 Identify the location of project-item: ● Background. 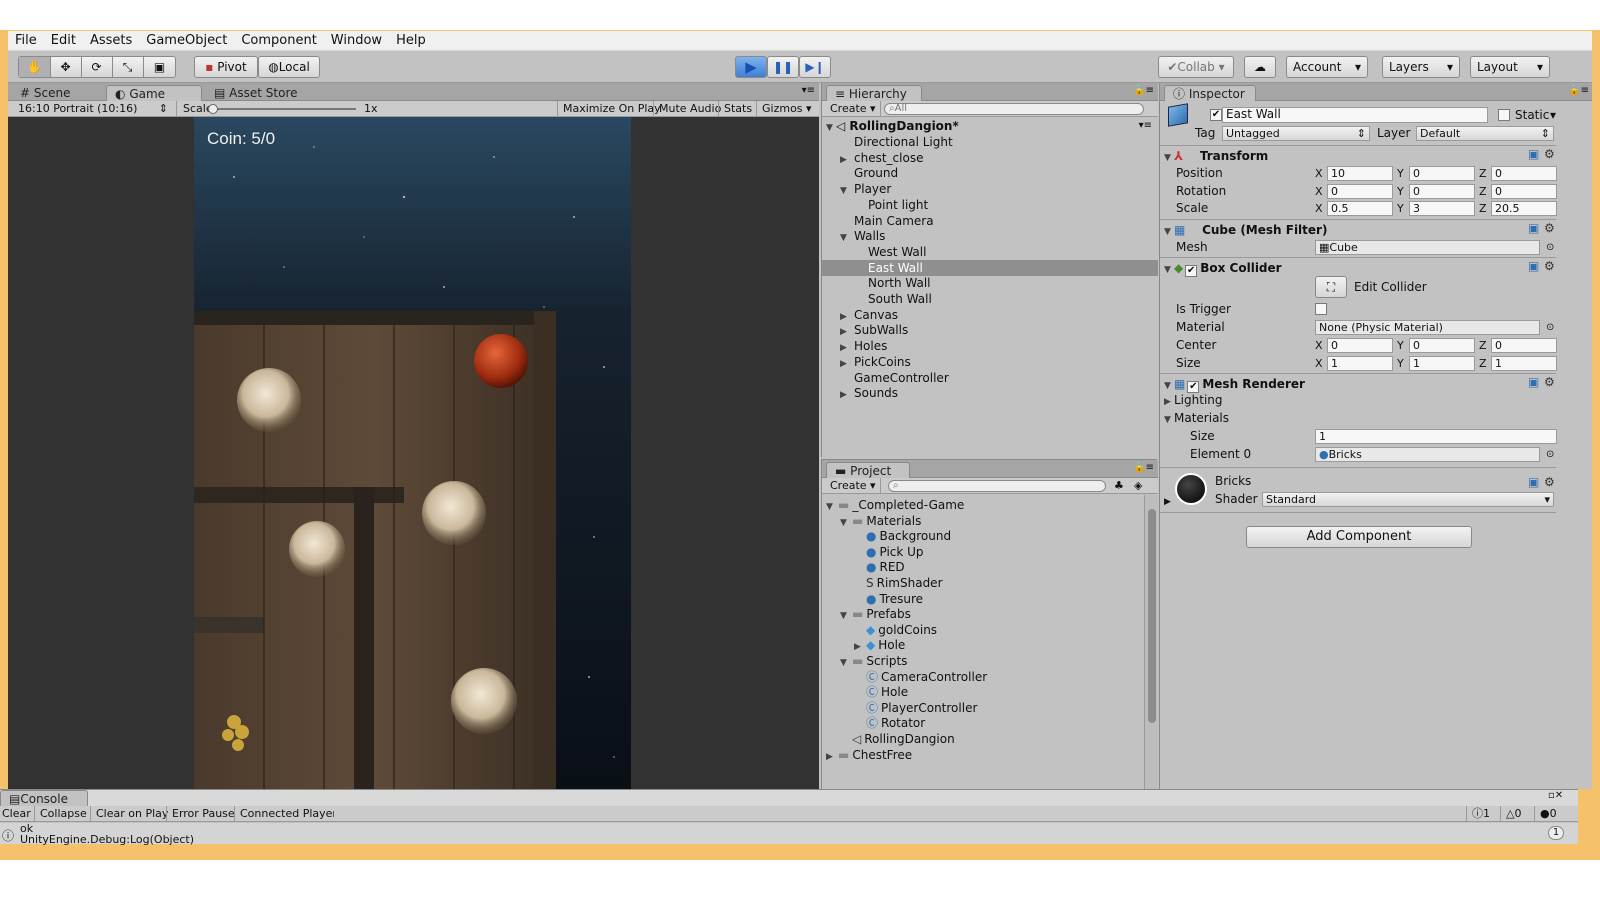
(983, 536).